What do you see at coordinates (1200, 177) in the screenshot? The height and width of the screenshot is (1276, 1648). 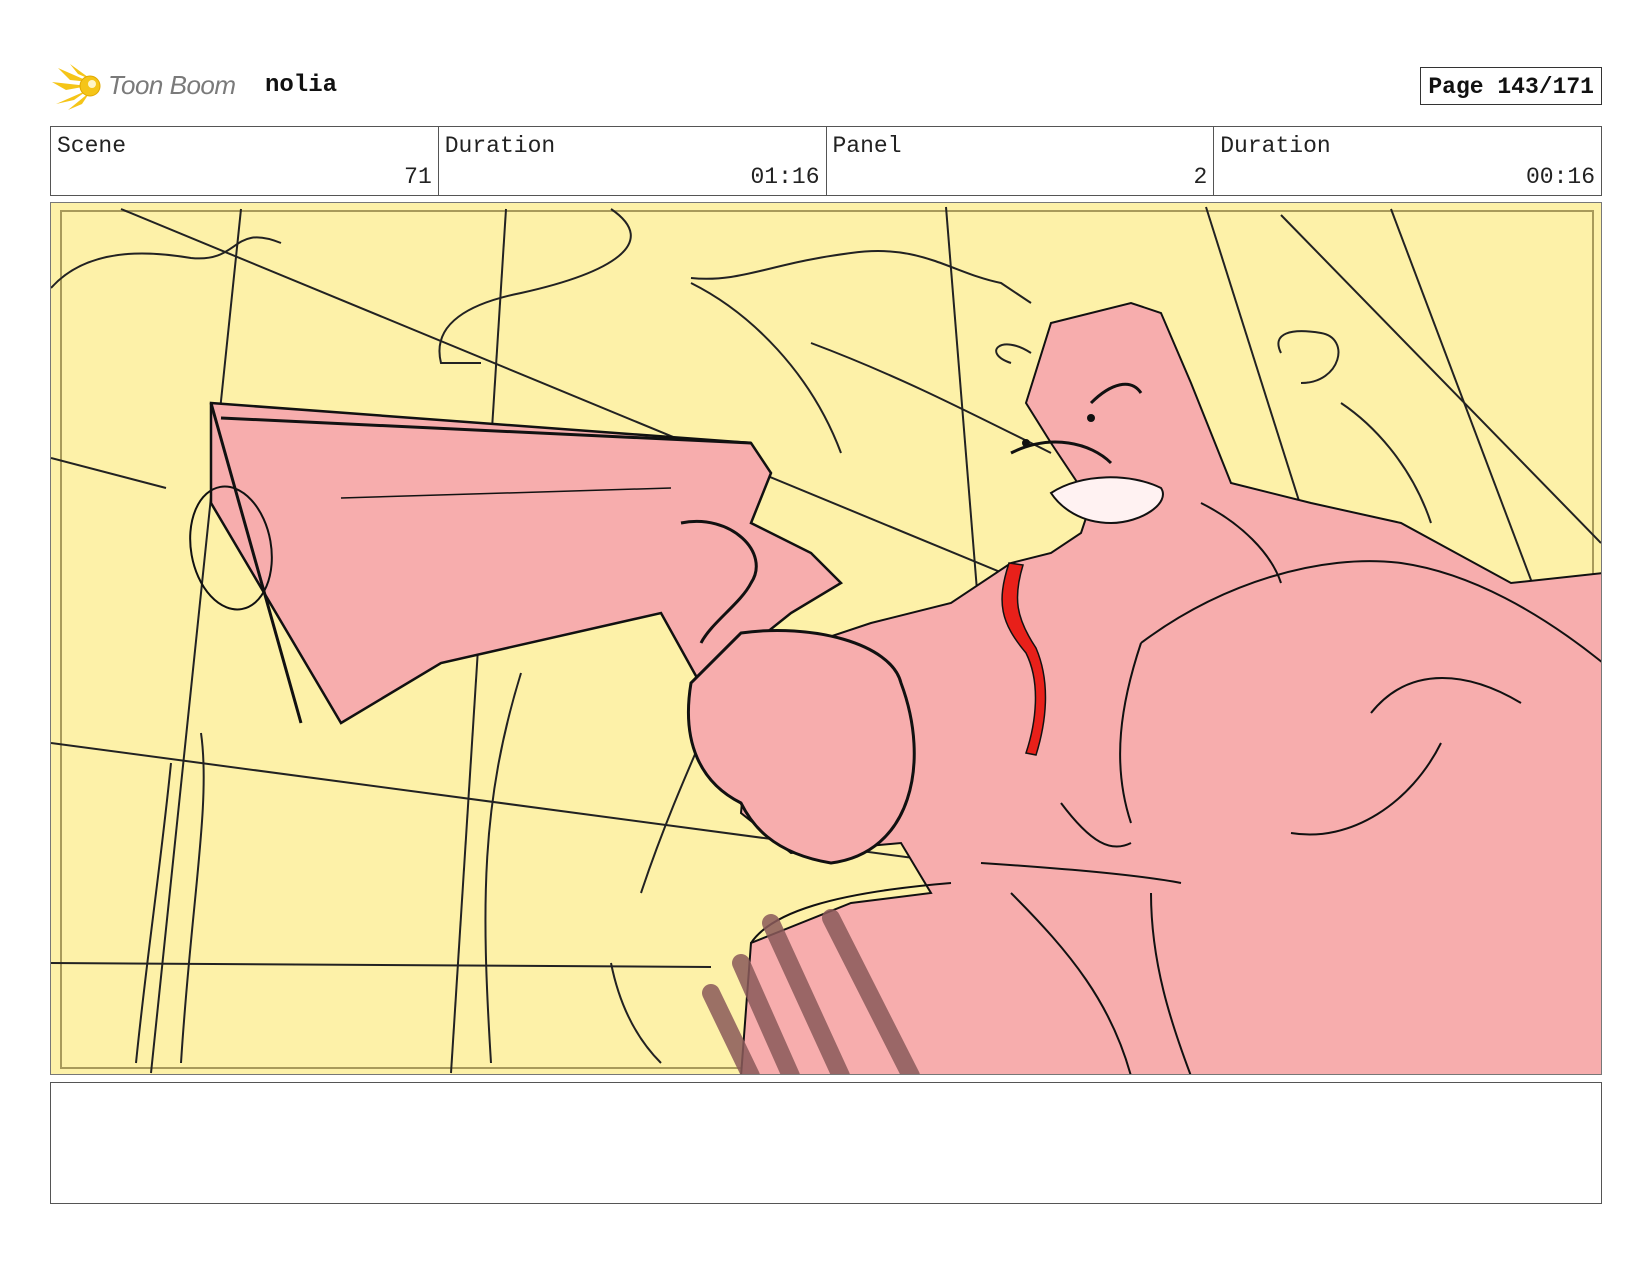 I see `panel-value: 2` at bounding box center [1200, 177].